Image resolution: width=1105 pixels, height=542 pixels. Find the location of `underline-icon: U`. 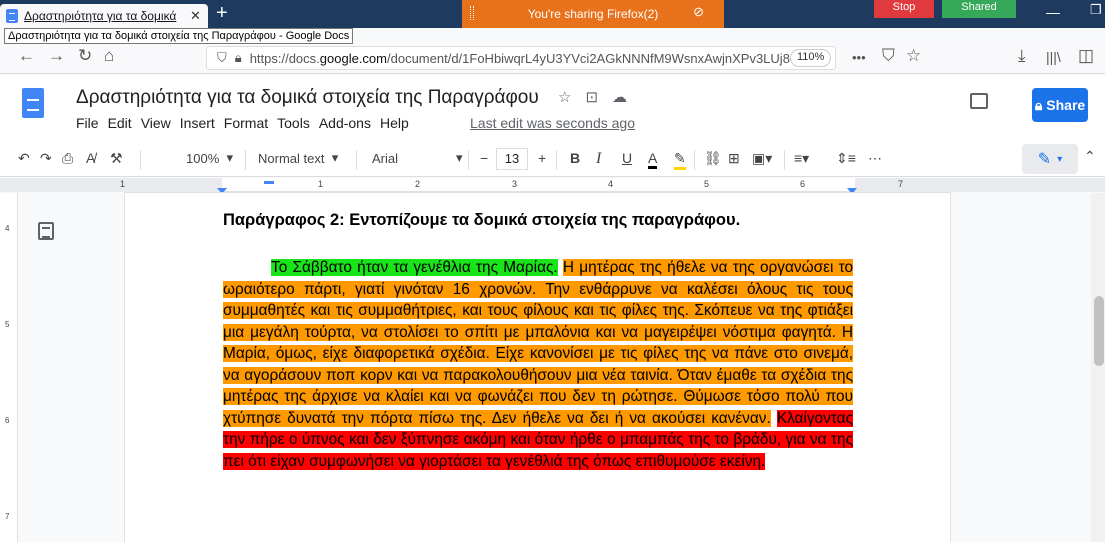

underline-icon: U is located at coordinates (627, 158).